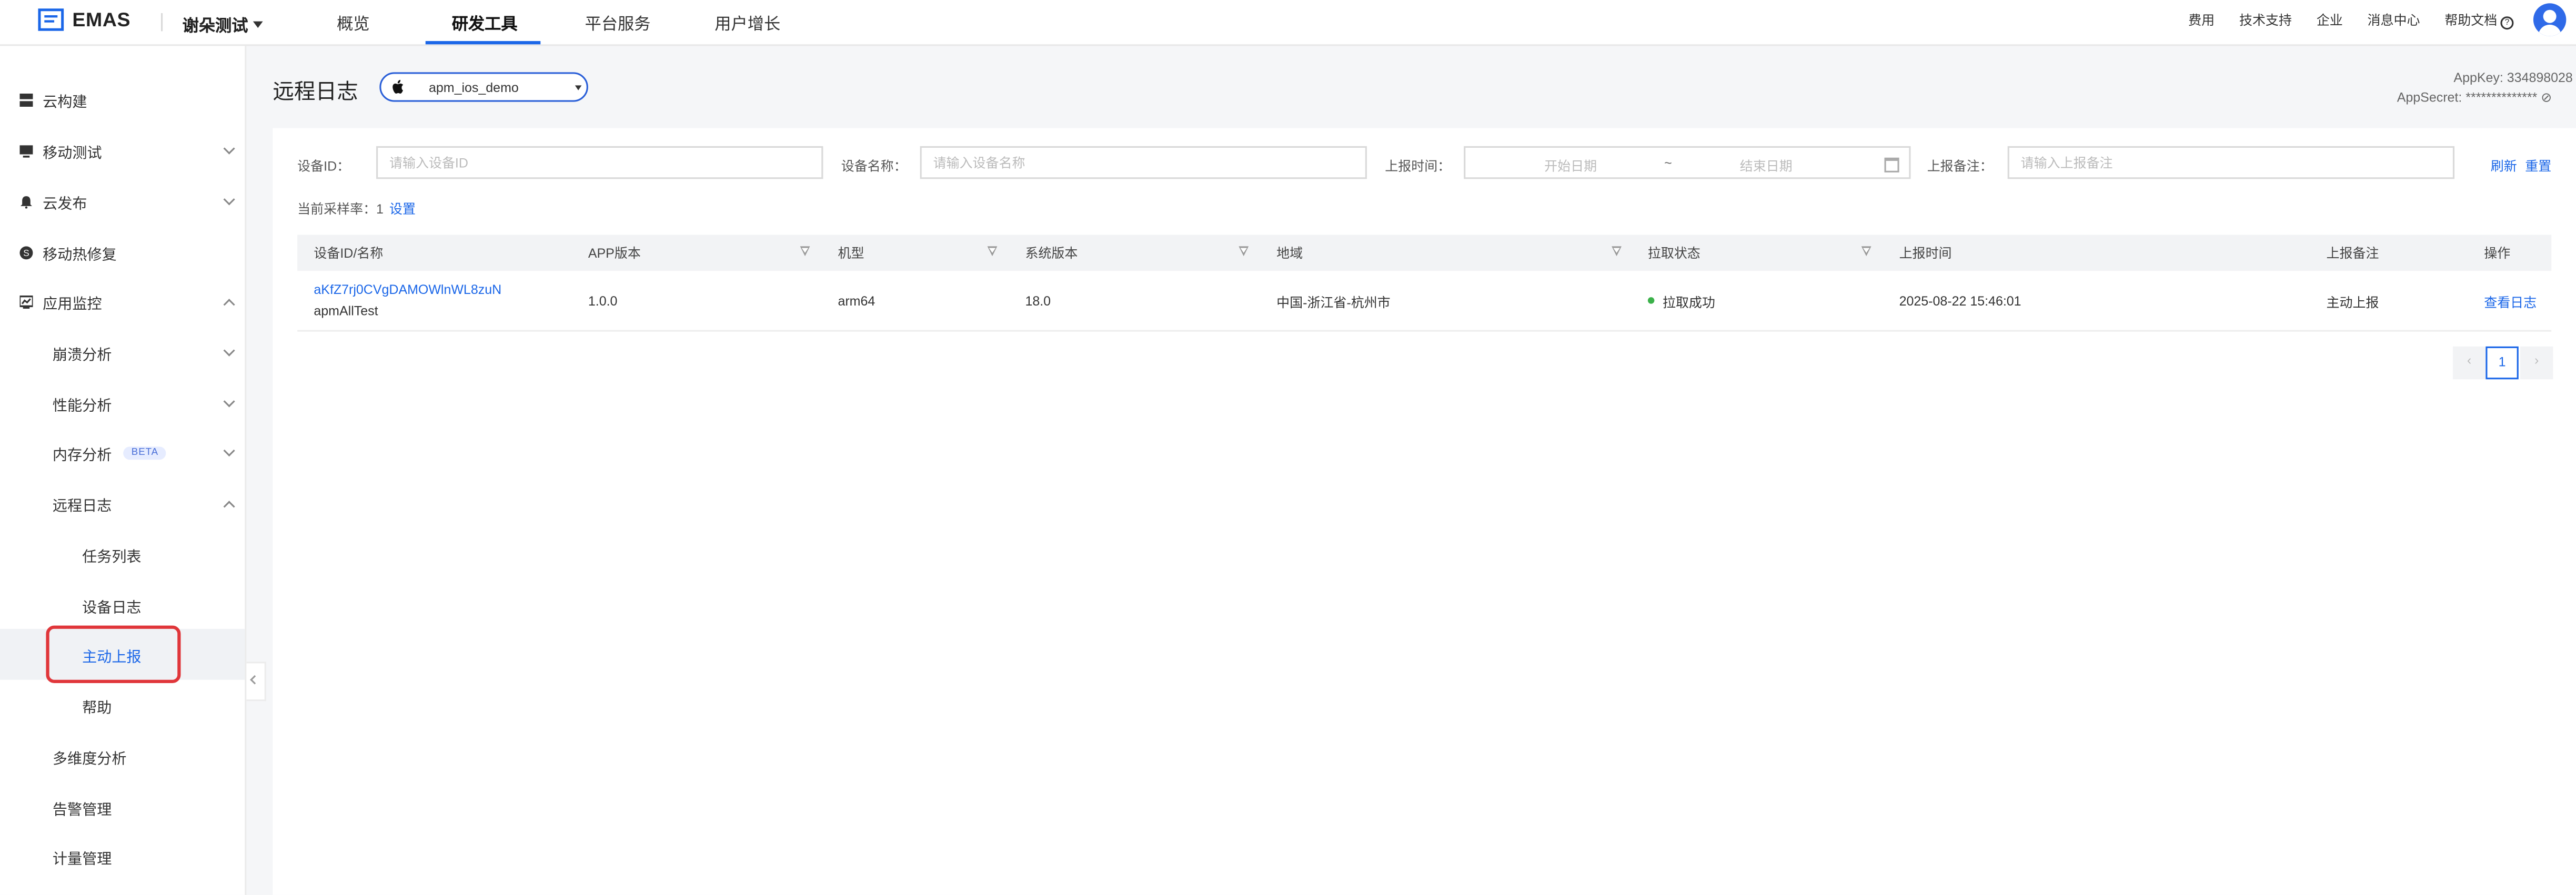  Describe the element at coordinates (2513, 78) in the screenshot. I see `appkey-text: AppKey: 334898028` at that location.